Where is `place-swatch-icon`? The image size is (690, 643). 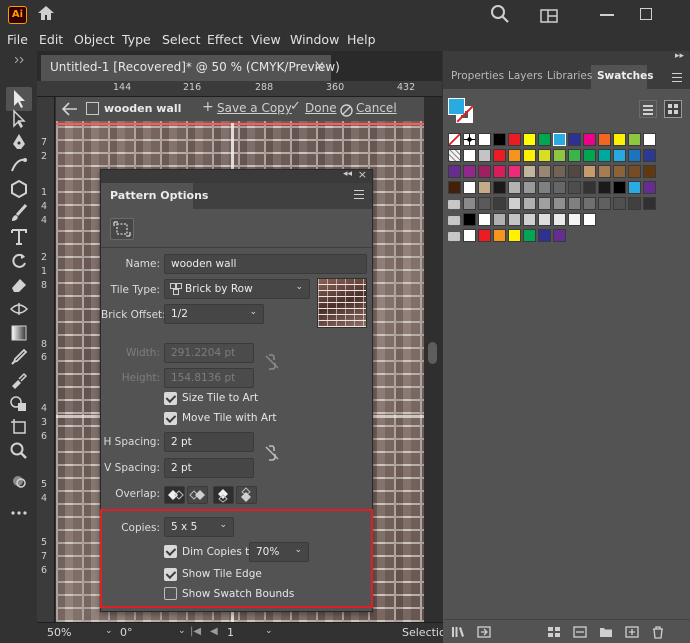
place-swatch-icon is located at coordinates (484, 633).